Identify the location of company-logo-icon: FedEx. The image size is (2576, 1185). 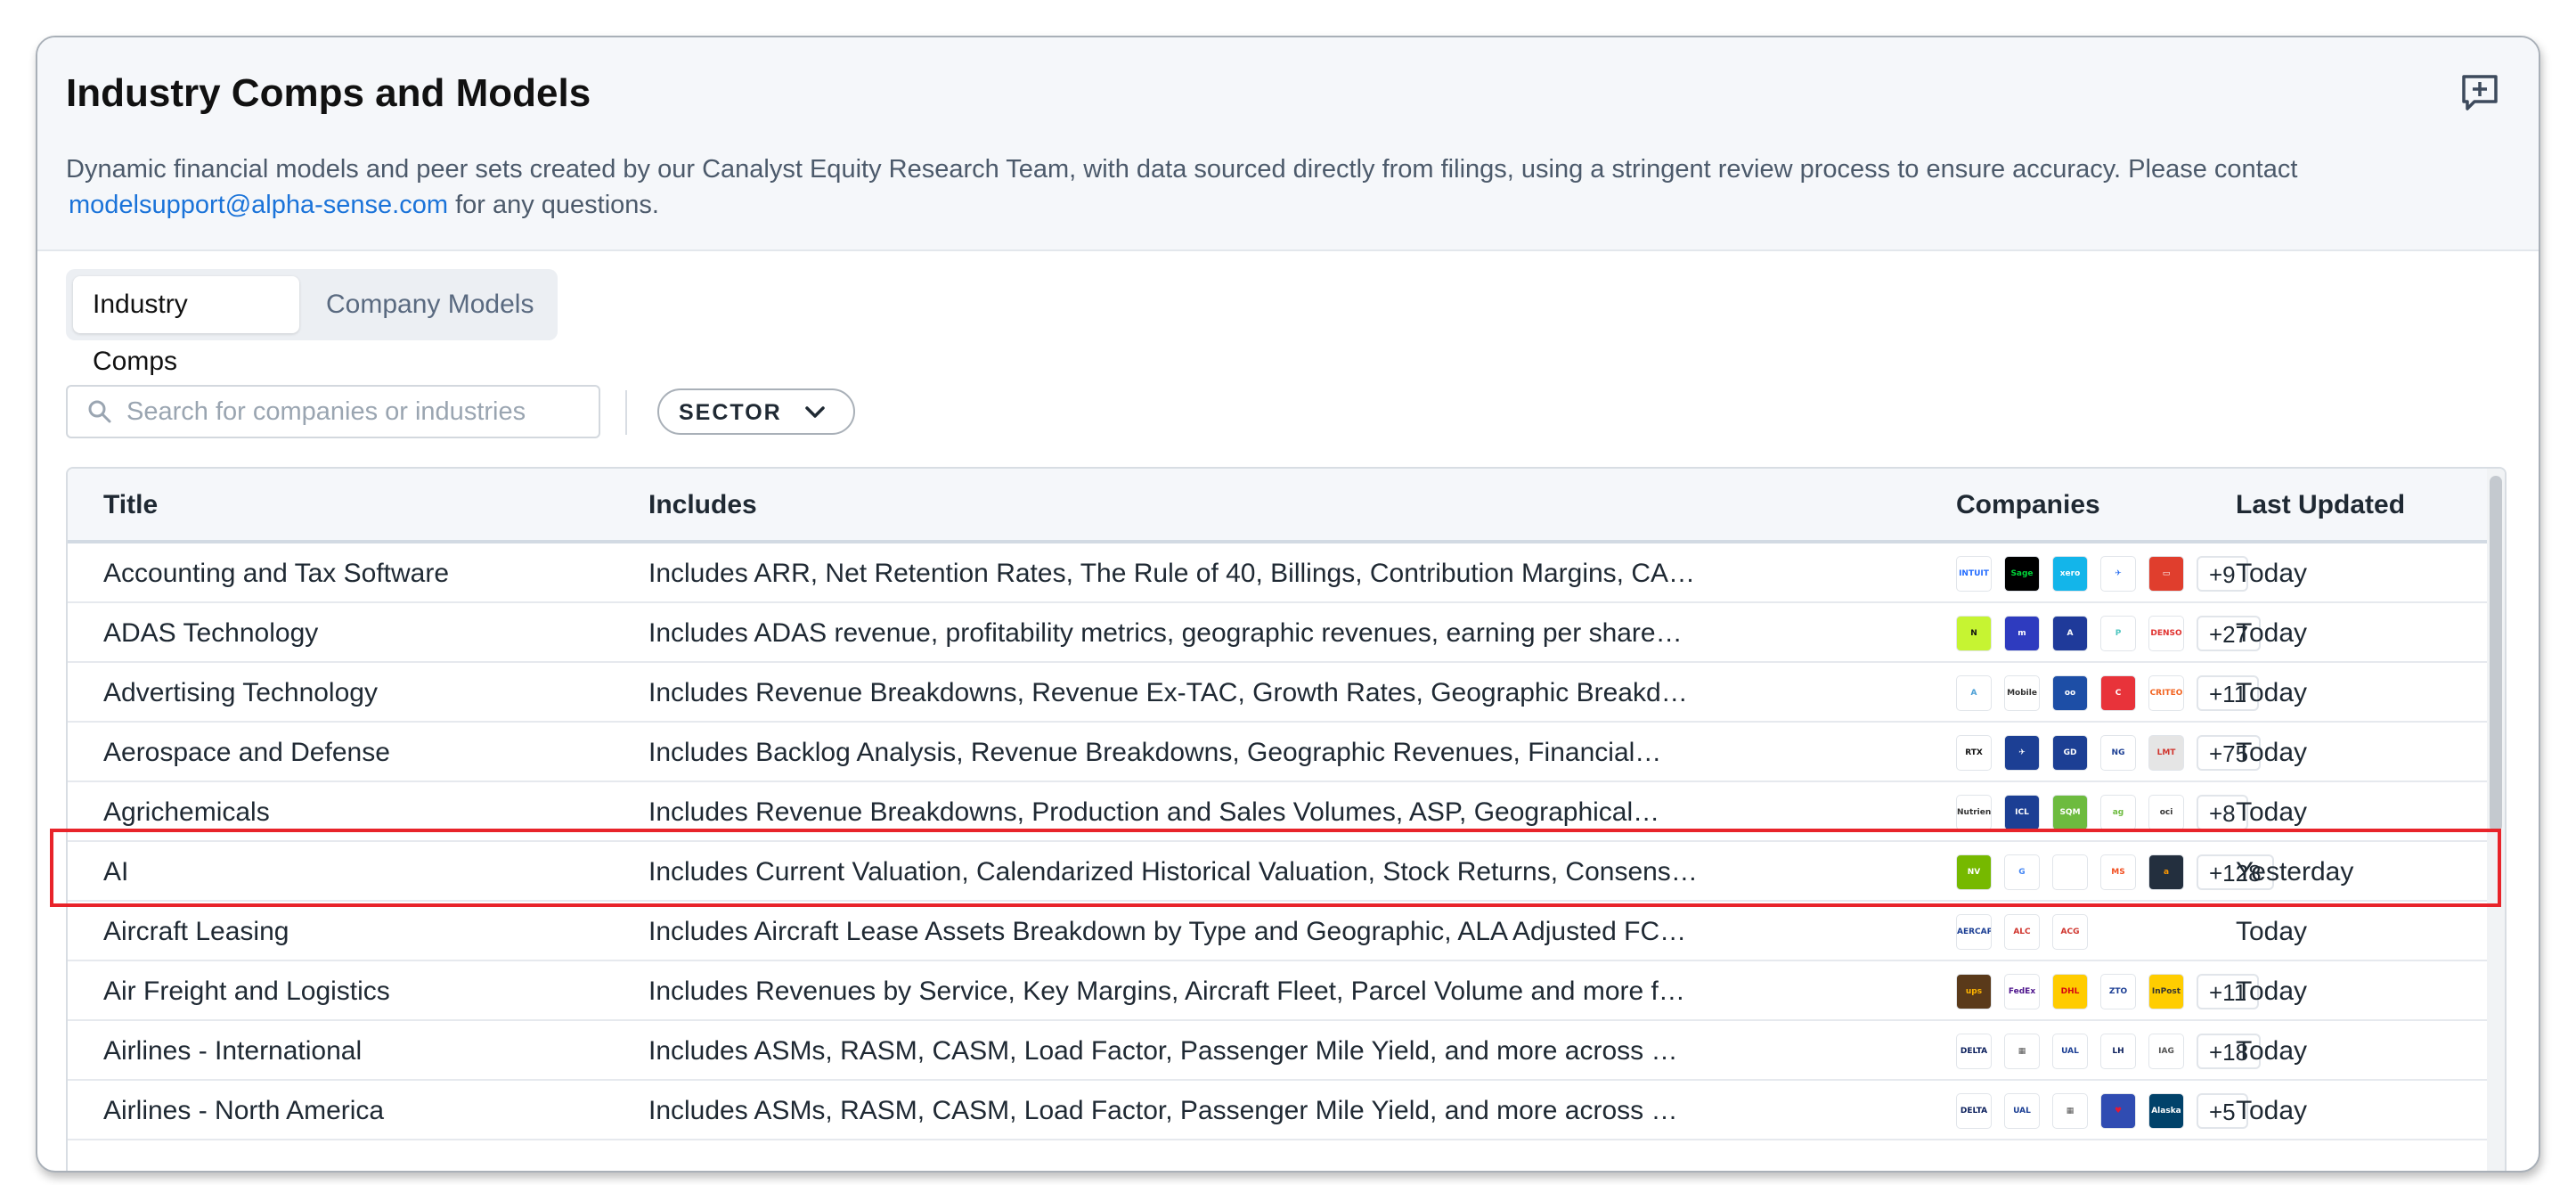
(2022, 992).